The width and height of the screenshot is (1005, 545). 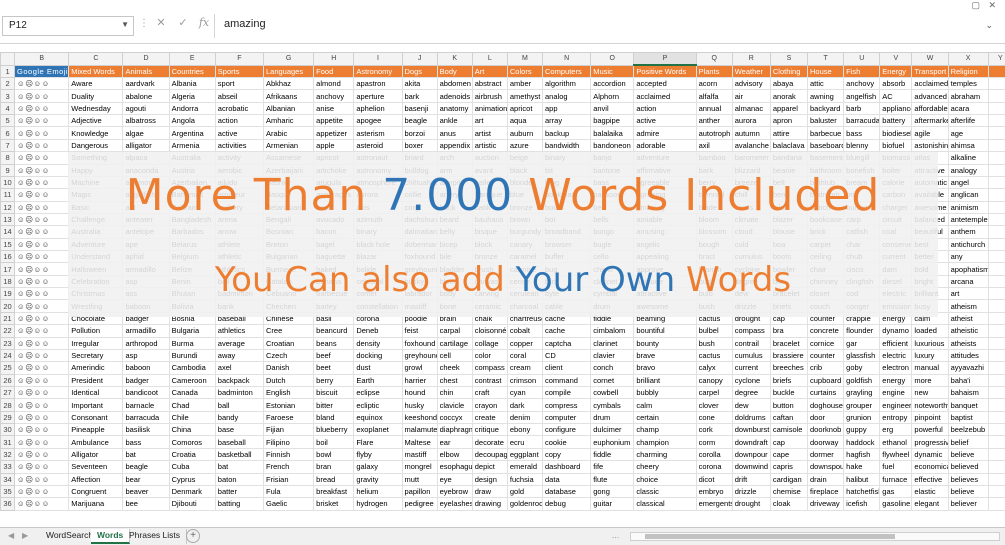 I want to click on word-cell: art, so click(x=968, y=294).